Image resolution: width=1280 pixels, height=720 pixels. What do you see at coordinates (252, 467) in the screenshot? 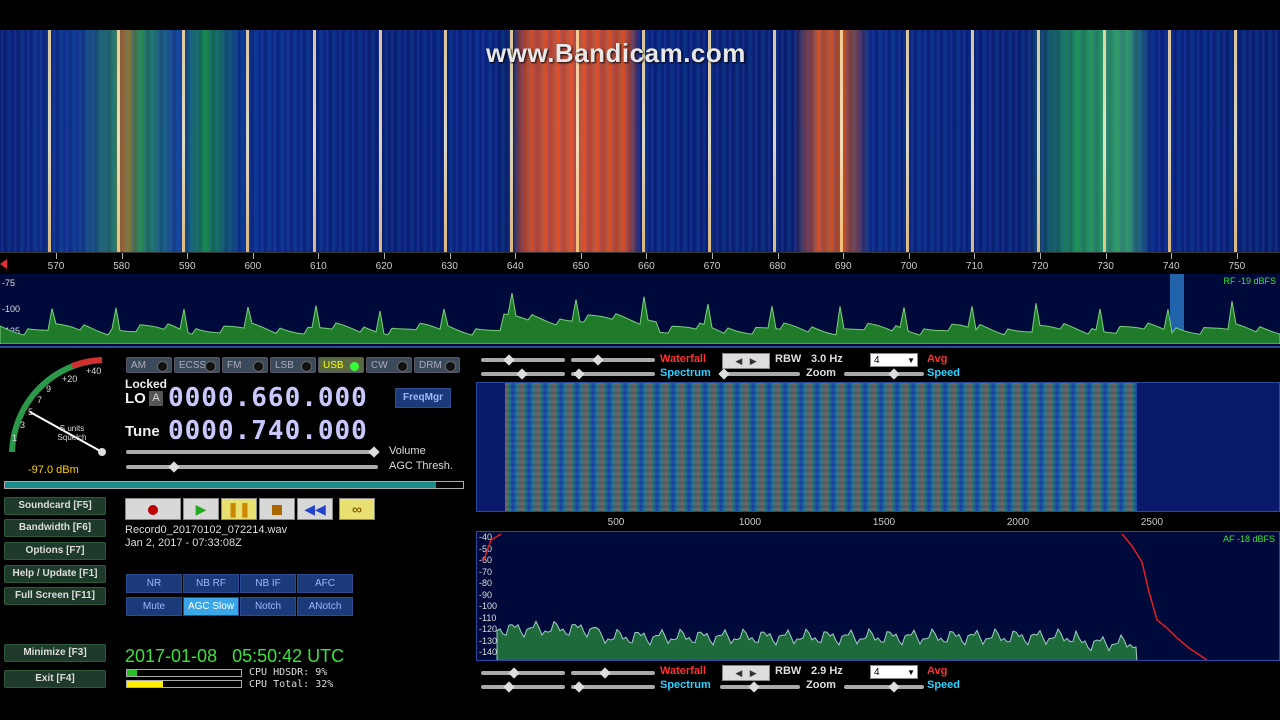
I see `agc-threshold-slider` at bounding box center [252, 467].